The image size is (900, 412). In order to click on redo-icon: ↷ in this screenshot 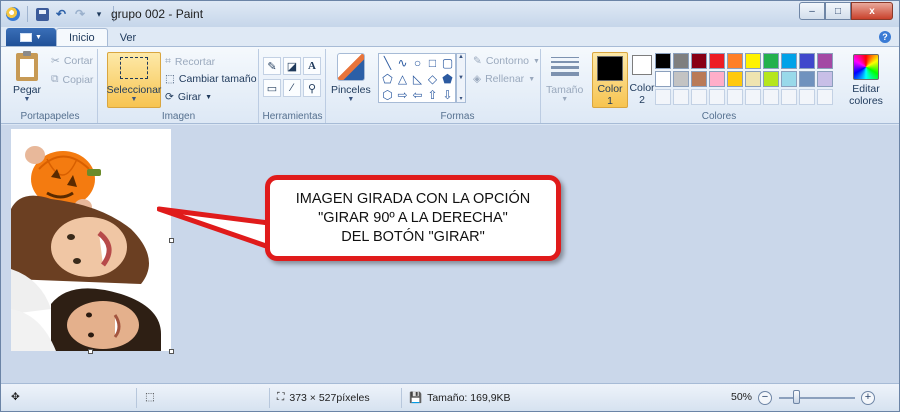, I will do `click(80, 14)`.